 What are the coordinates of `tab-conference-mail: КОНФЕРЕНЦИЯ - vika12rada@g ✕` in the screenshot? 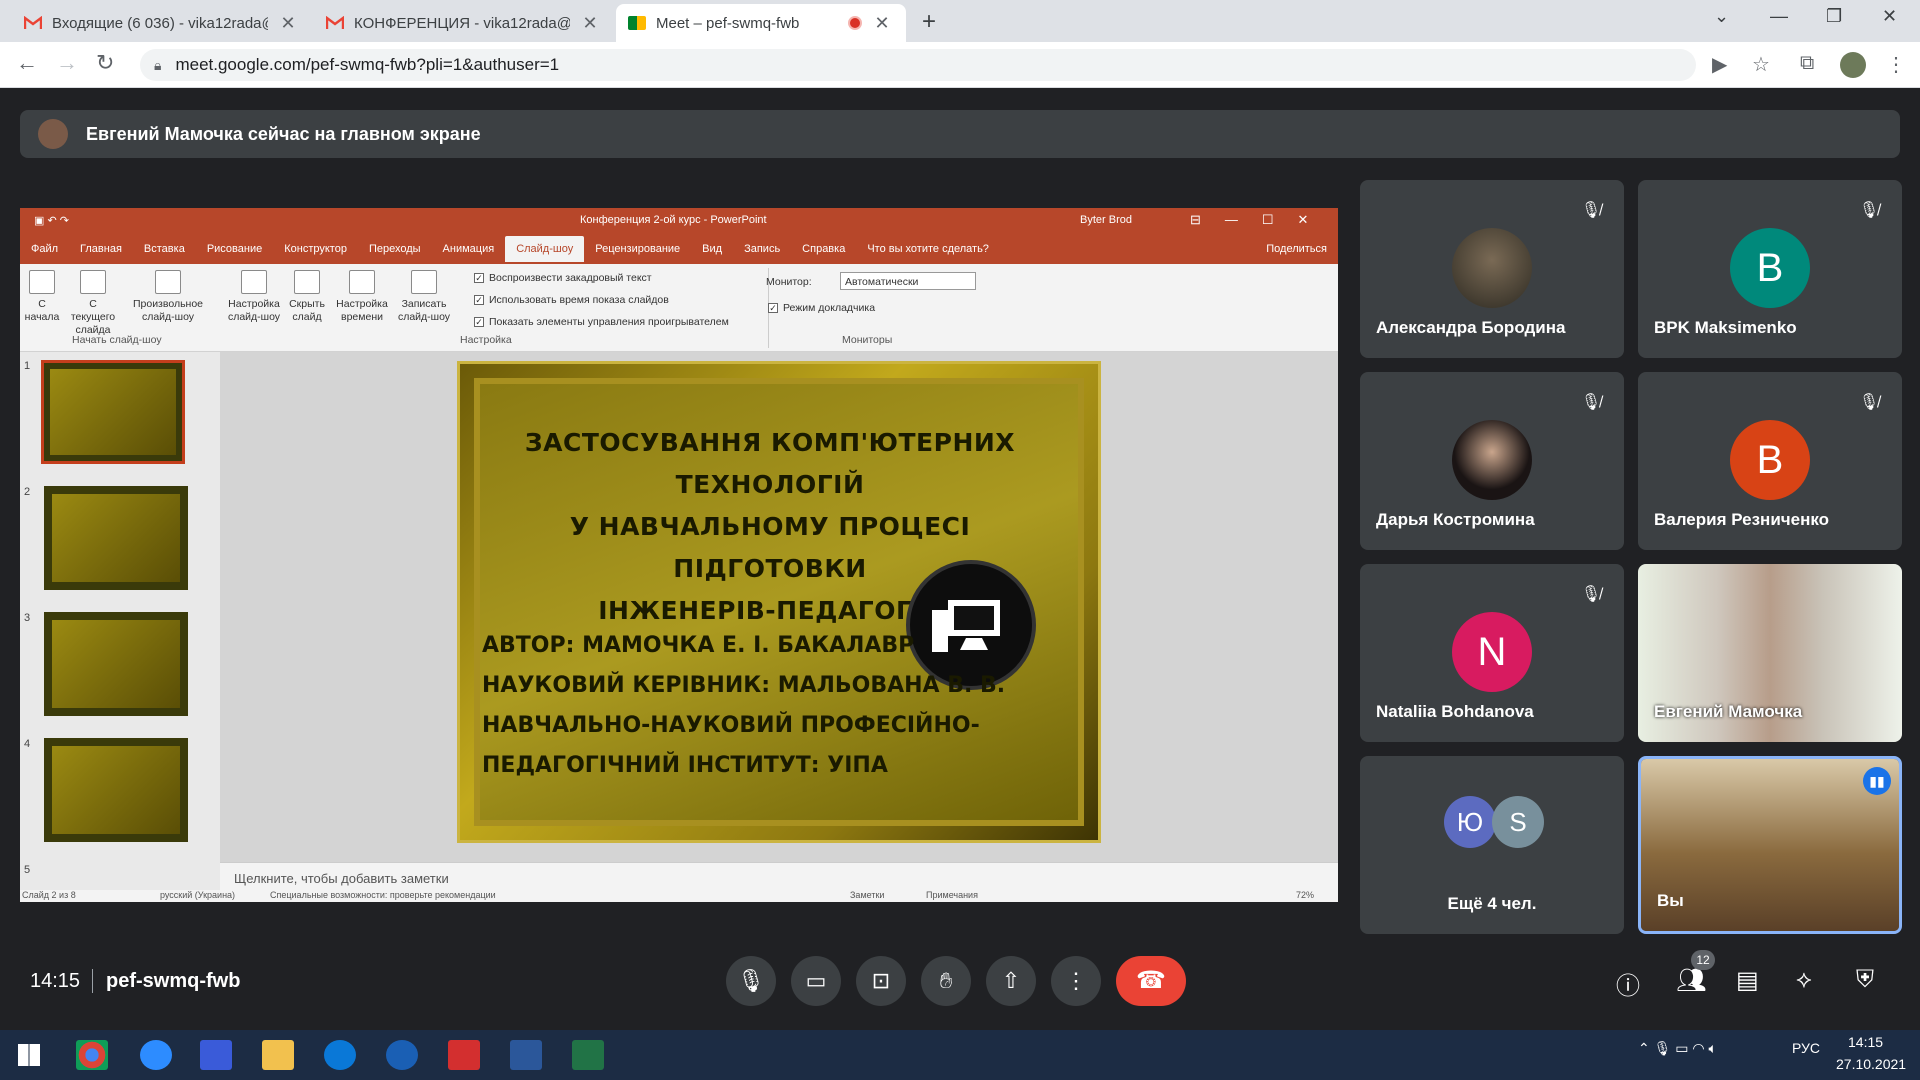 It's located at (464, 23).